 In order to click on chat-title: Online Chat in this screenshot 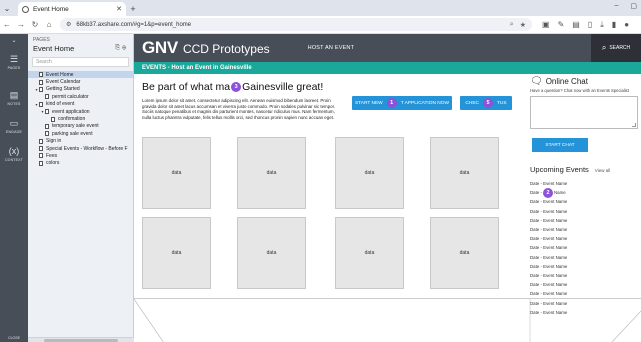, I will do `click(566, 81)`.